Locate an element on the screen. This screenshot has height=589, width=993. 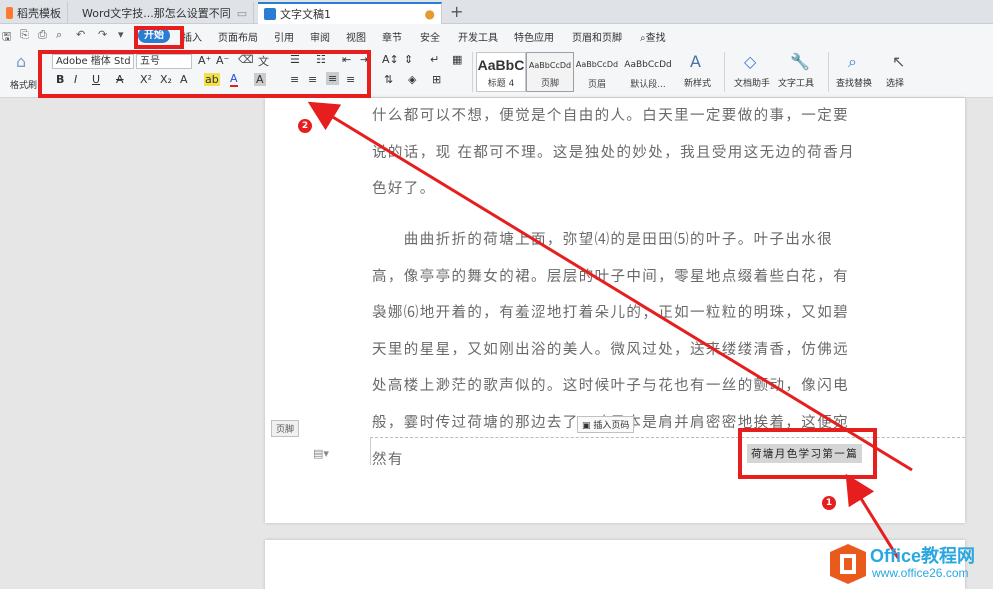
watermark-url: www.office26.com is located at coordinates (920, 573).